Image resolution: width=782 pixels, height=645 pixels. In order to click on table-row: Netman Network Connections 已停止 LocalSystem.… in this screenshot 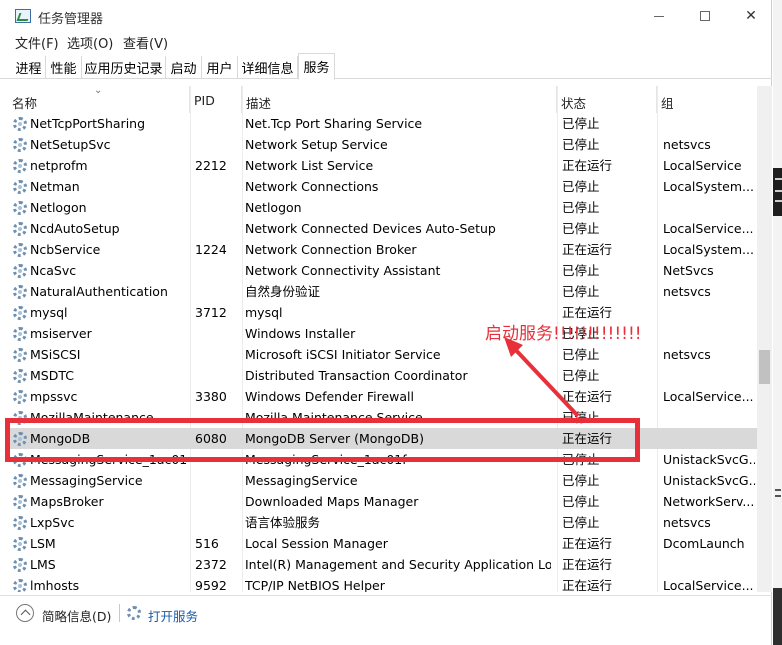, I will do `click(383, 186)`.